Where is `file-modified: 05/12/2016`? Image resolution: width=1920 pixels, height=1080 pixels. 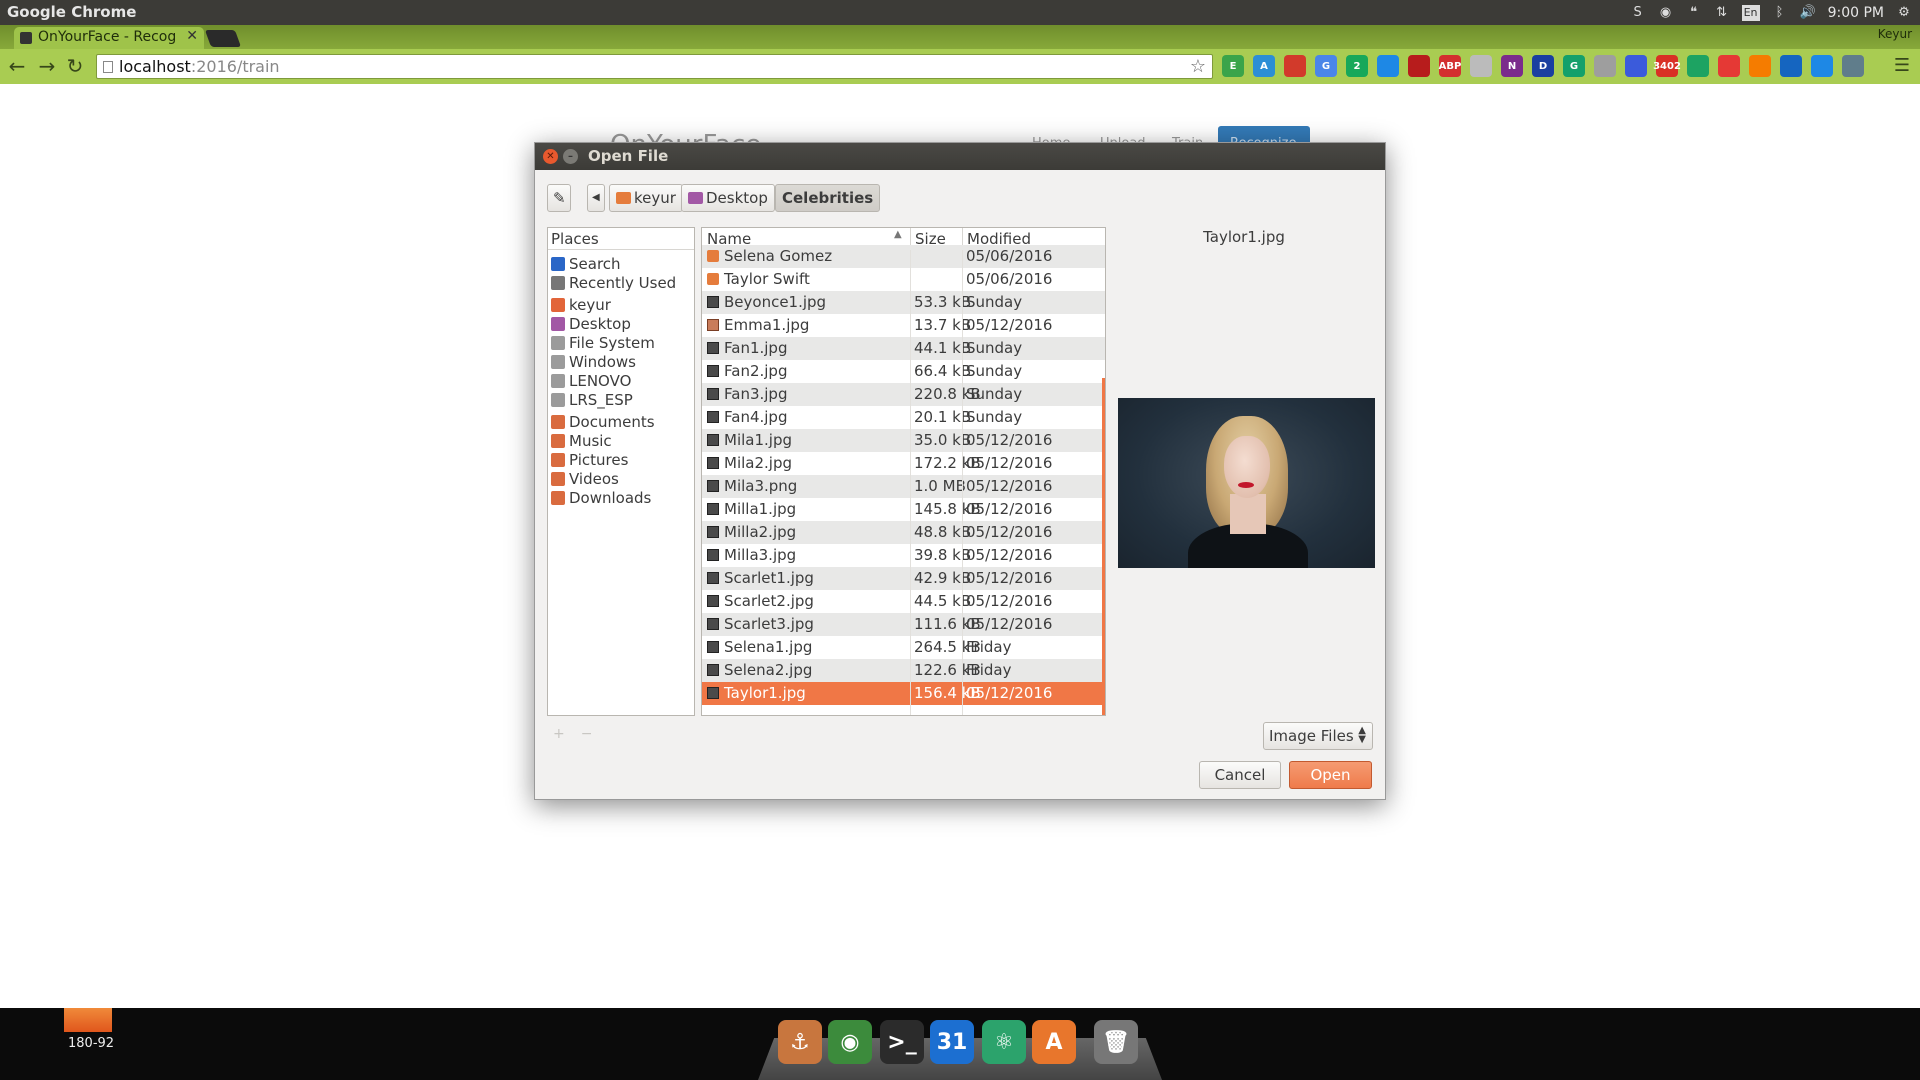
file-modified: 05/12/2016 is located at coordinates (1009, 440).